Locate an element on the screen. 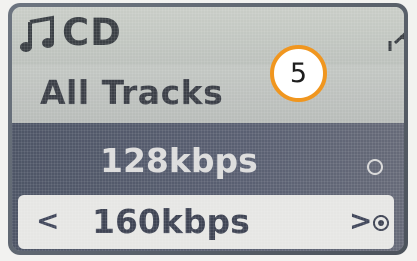 Image resolution: width=417 pixels, height=261 pixels. arrow-left-icon: < is located at coordinates (47, 220).